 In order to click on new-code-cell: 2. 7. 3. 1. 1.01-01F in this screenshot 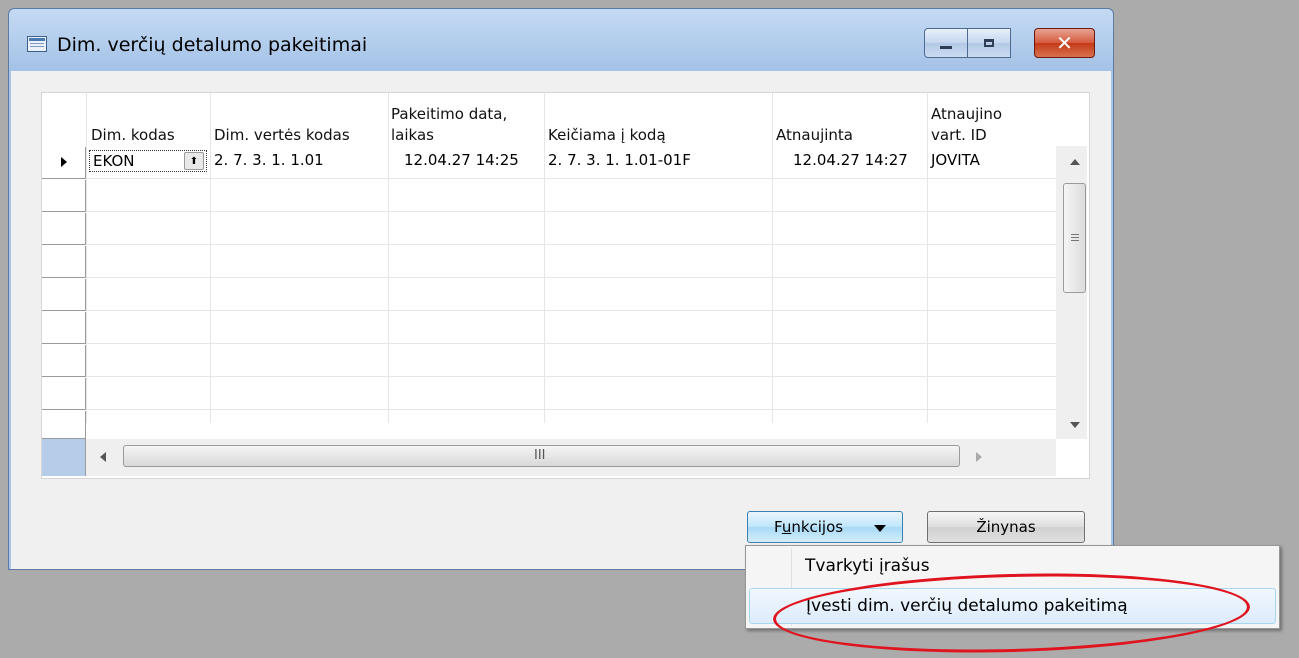, I will do `click(619, 160)`.